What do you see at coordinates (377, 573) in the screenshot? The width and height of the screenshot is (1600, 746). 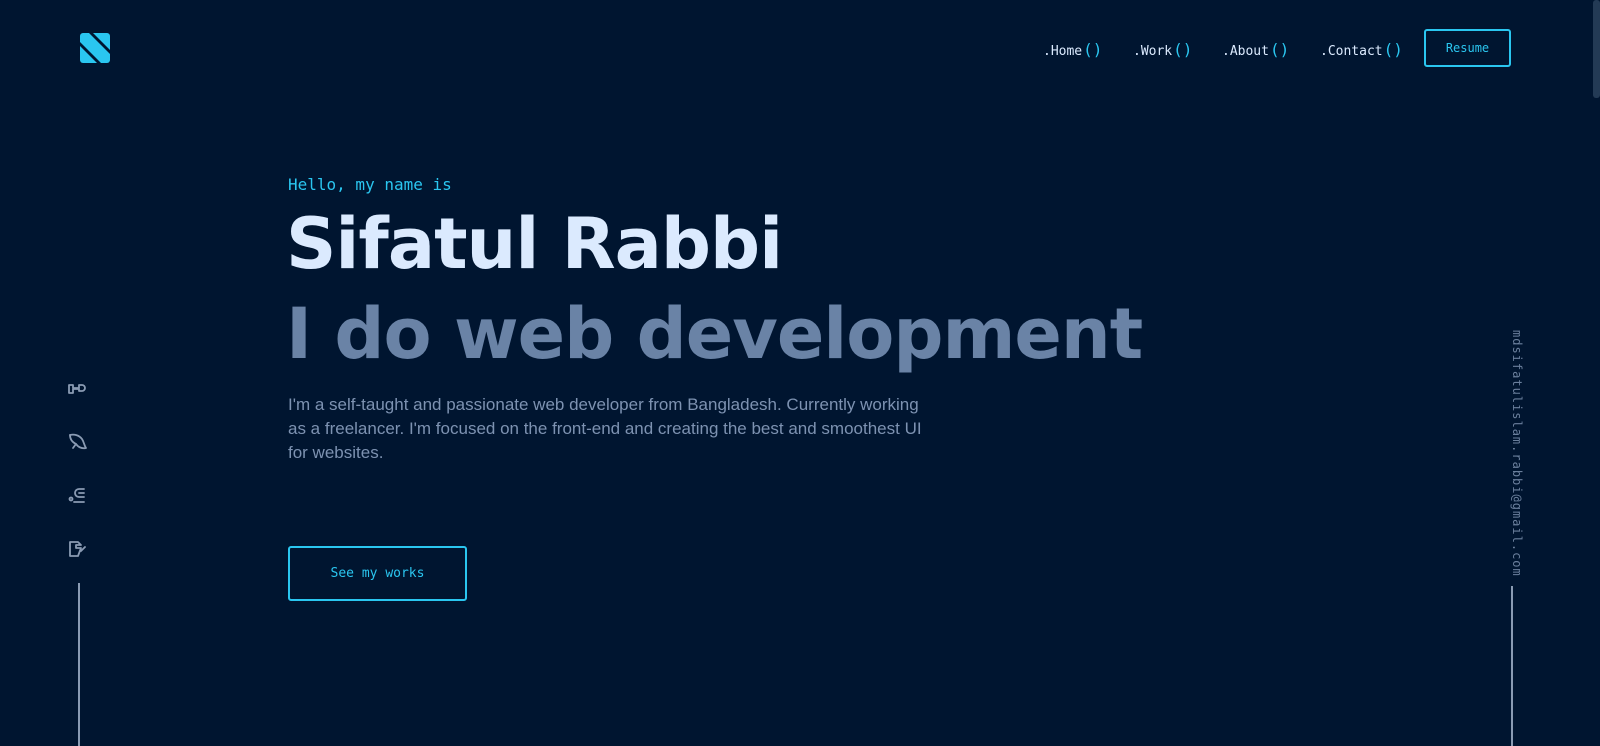 I see `see-my-works-button: See my works` at bounding box center [377, 573].